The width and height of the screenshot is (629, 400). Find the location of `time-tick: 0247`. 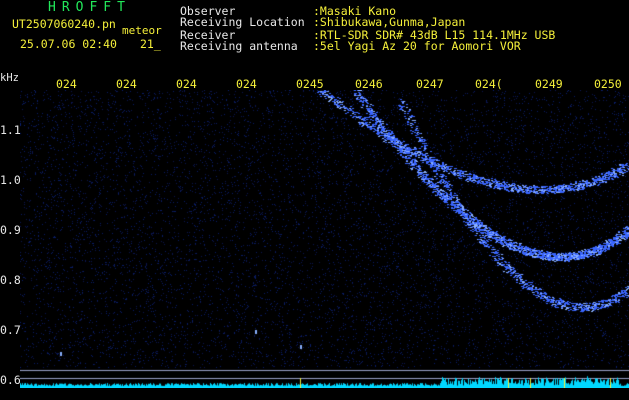

time-tick: 0247 is located at coordinates (430, 84).